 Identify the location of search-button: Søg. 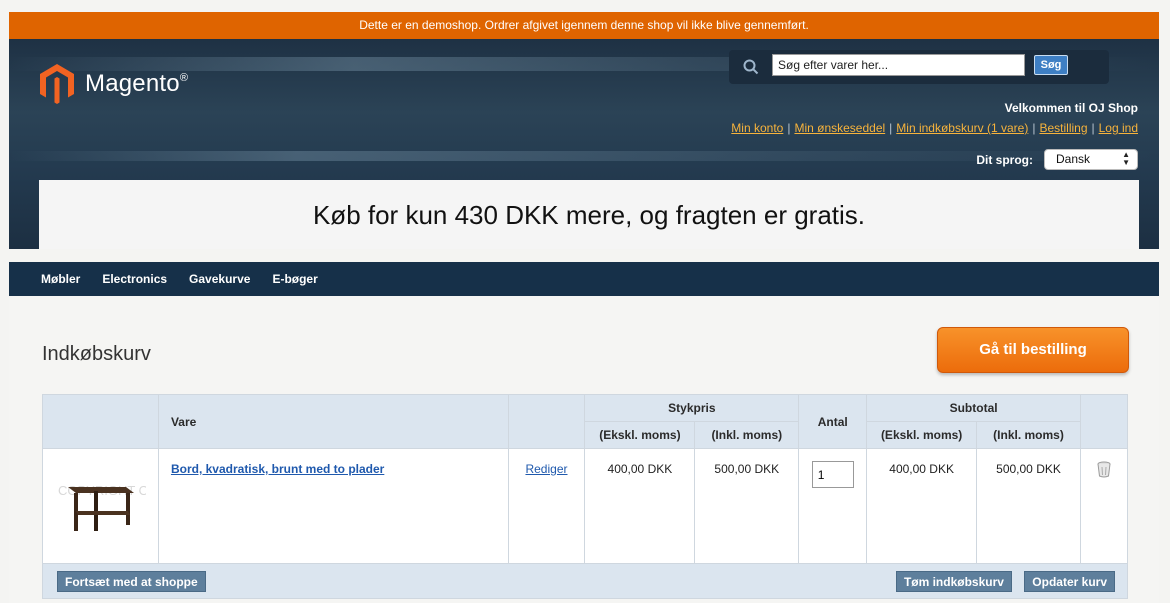
(1051, 65).